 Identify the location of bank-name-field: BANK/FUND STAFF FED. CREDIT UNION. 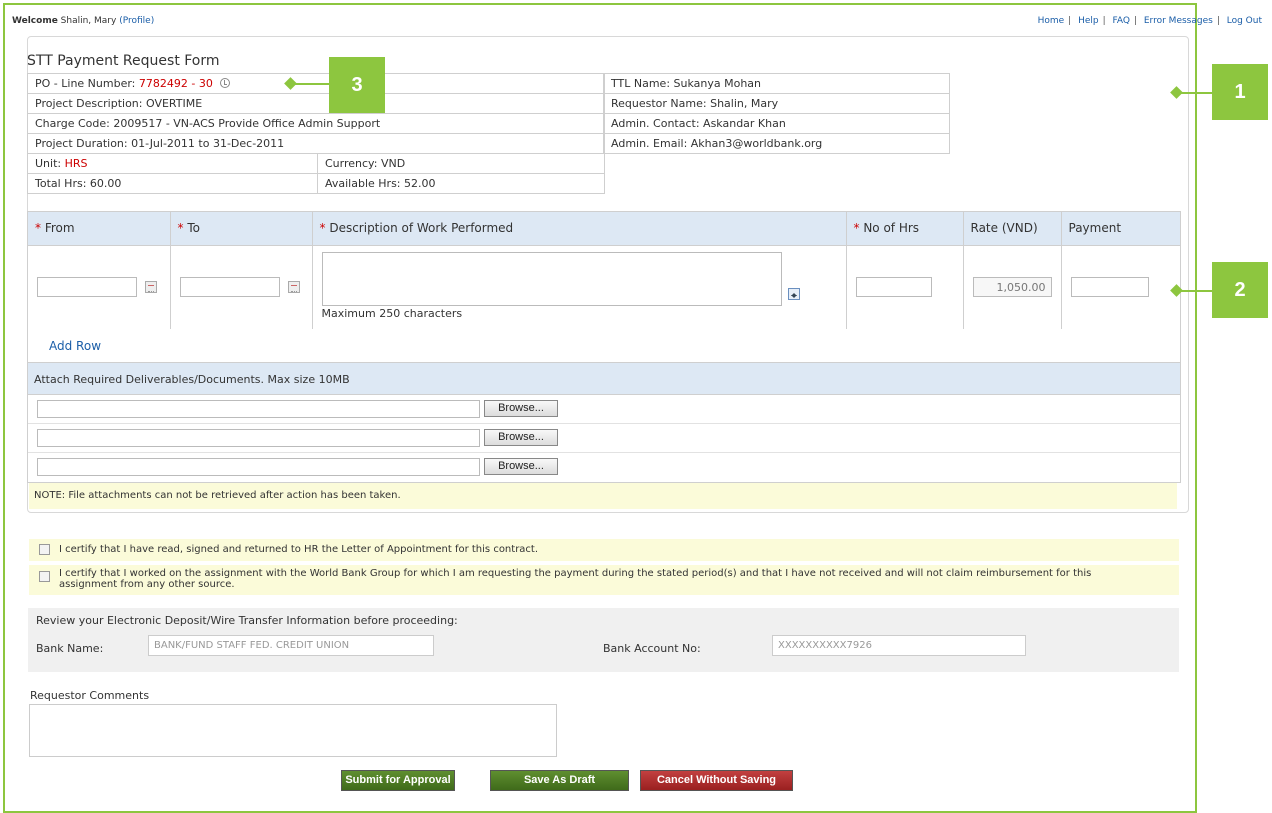
(291, 645).